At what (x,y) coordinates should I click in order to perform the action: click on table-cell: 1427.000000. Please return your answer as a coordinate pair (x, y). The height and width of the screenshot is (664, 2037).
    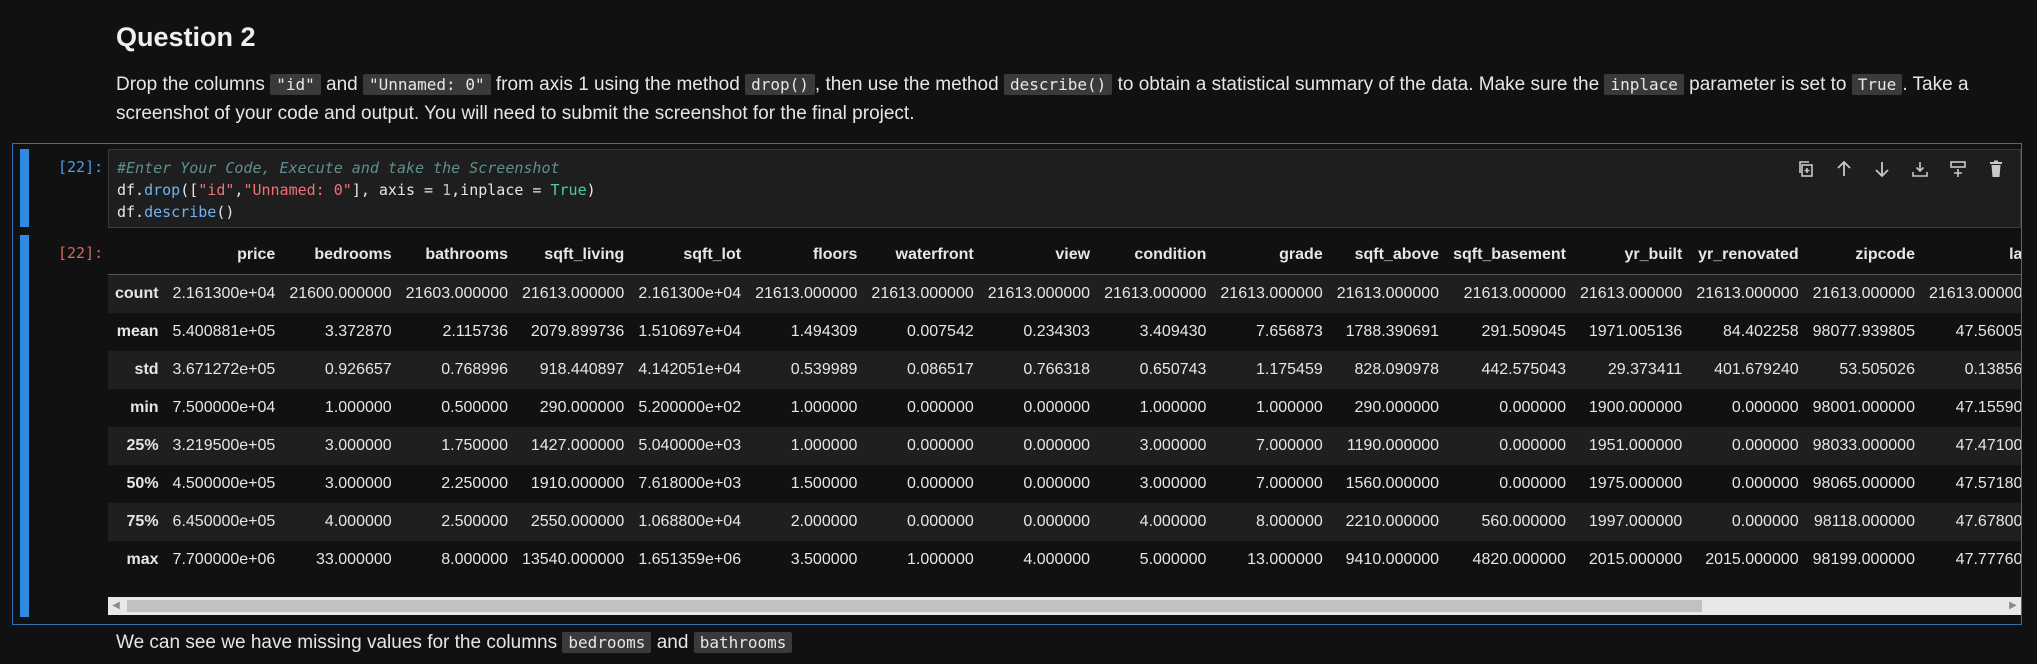
    Looking at the image, I should click on (577, 445).